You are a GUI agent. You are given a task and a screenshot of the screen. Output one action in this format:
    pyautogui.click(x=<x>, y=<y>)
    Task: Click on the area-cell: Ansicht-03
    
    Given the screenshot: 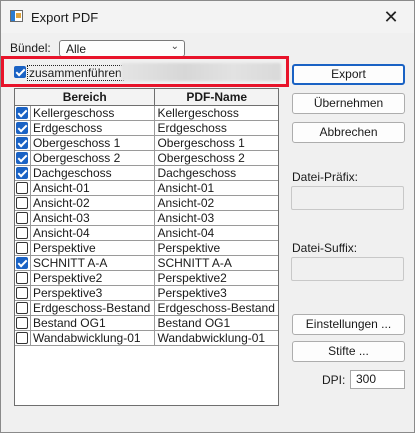 What is the action you would take?
    pyautogui.click(x=93, y=218)
    